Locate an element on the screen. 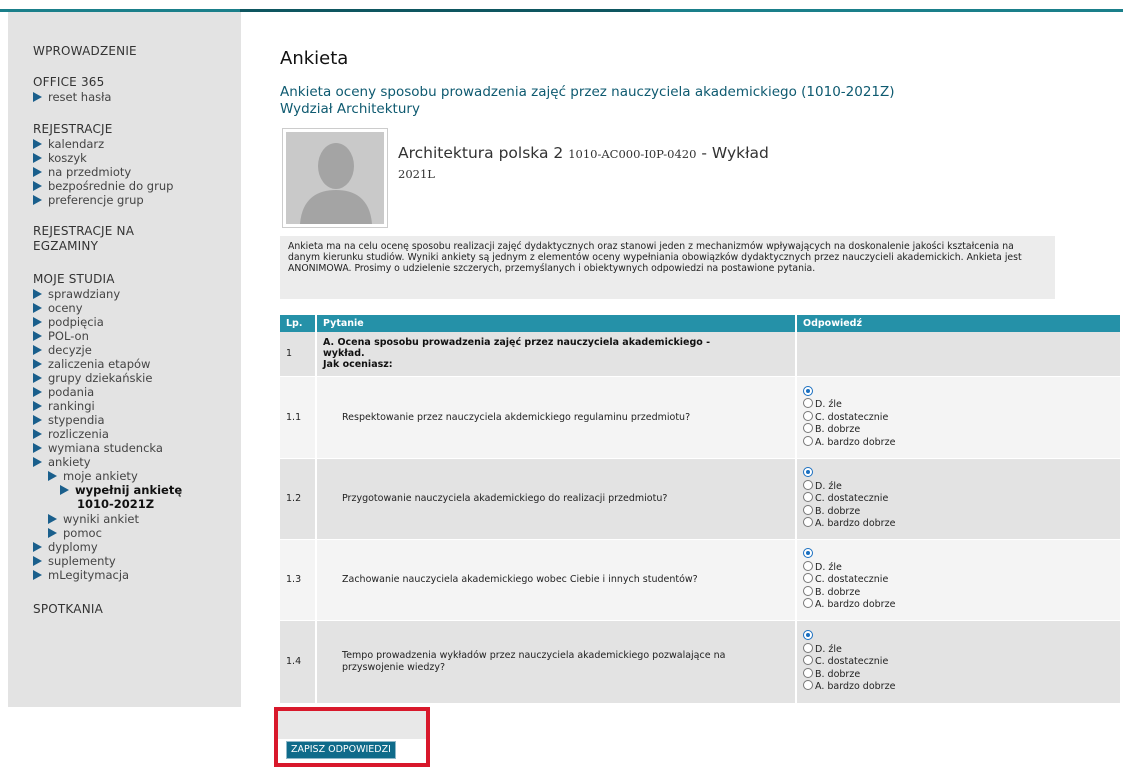 The width and height of the screenshot is (1123, 767). sidebar-item-dyplomy: dyplomy is located at coordinates (65, 547).